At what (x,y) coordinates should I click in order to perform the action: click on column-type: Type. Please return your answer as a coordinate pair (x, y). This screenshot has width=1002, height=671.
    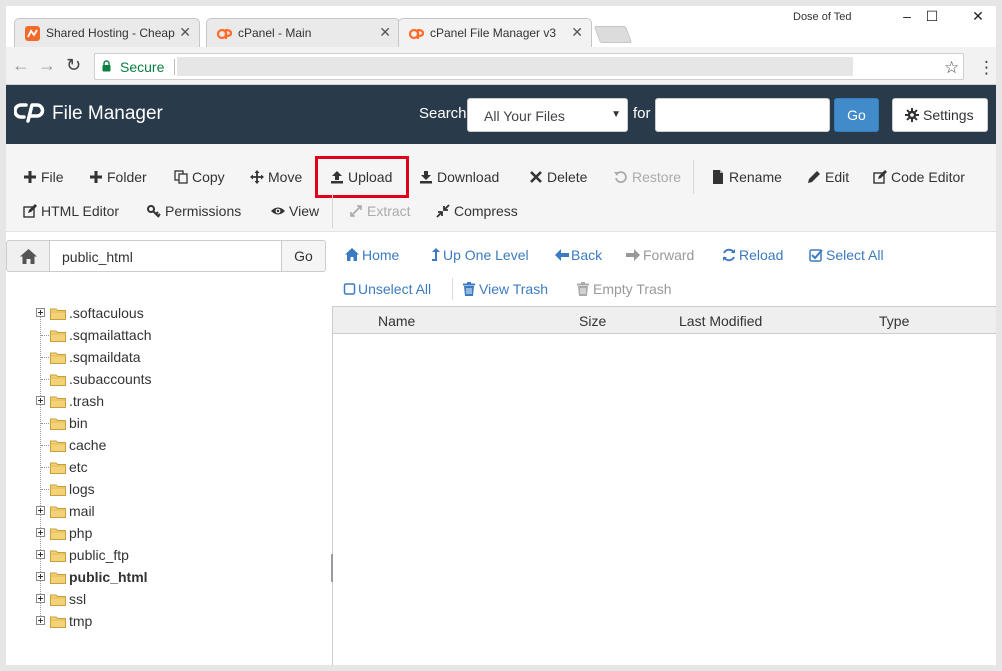
    Looking at the image, I should click on (894, 321).